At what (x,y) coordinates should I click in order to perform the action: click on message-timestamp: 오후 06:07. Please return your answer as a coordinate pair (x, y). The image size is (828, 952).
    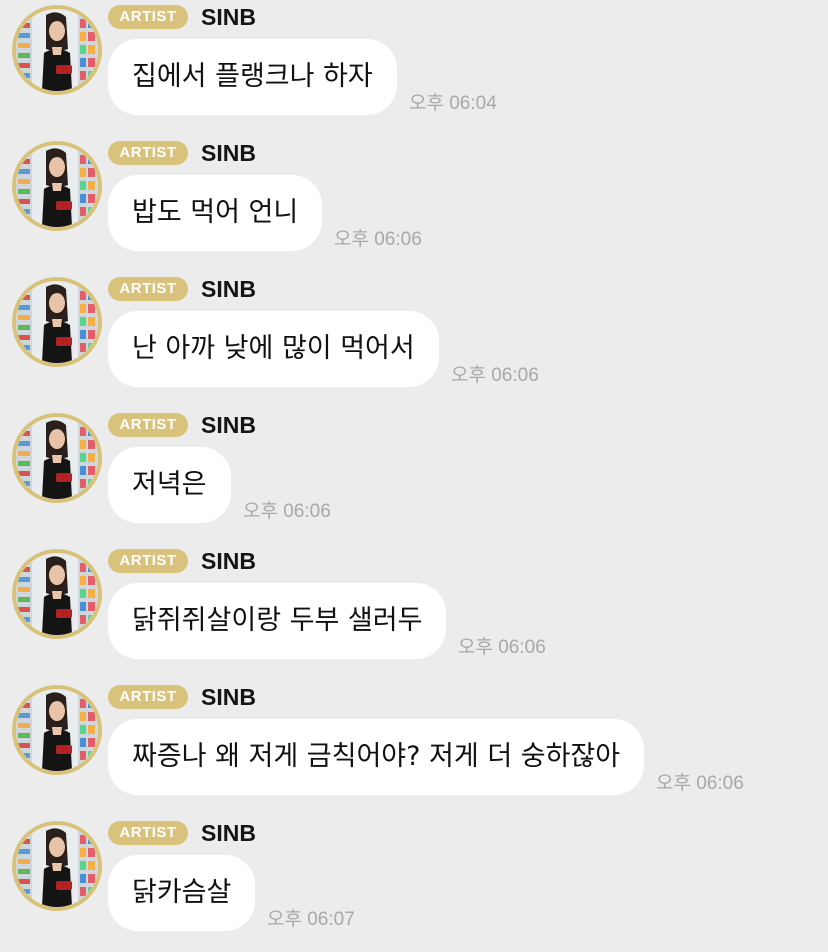
    Looking at the image, I should click on (311, 919).